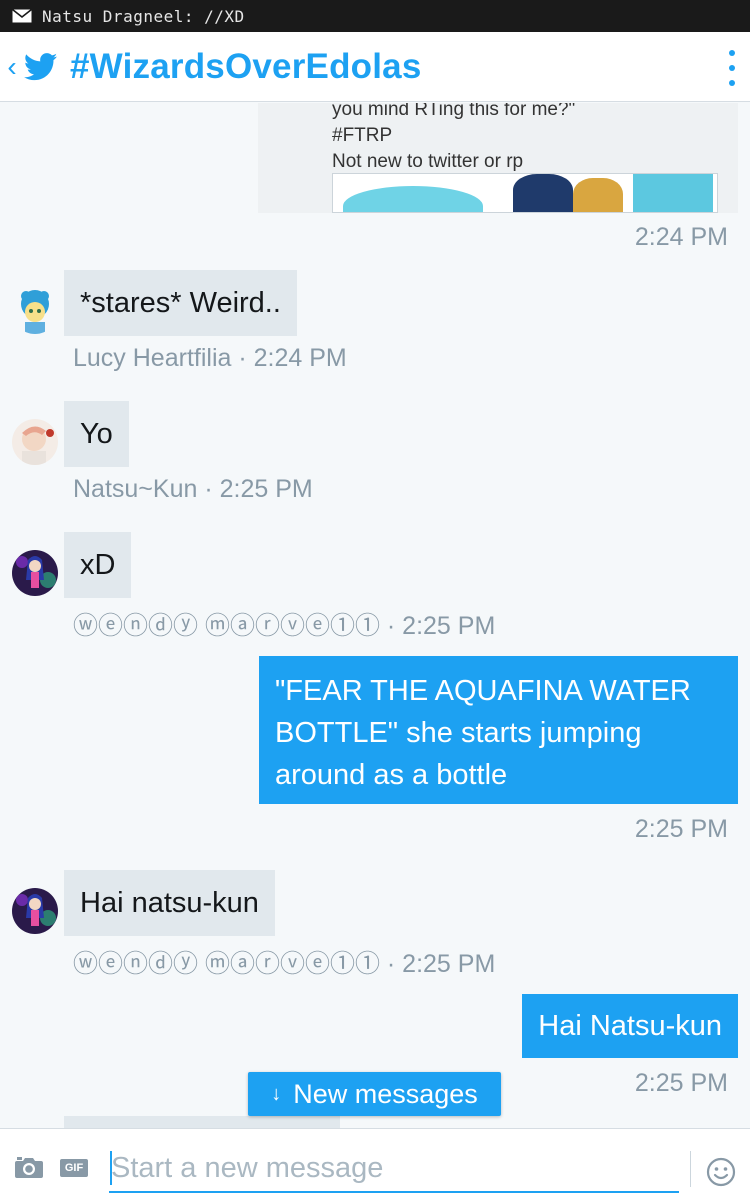 The width and height of the screenshot is (750, 1200). What do you see at coordinates (732, 68) in the screenshot?
I see `kebab-menu-icon` at bounding box center [732, 68].